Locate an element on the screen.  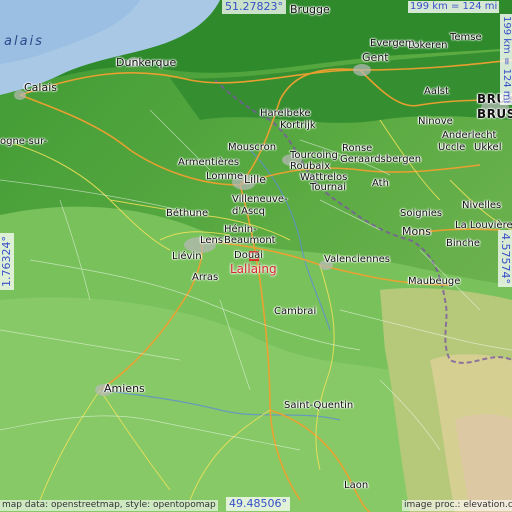
city-label: Lens is located at coordinates (212, 240).